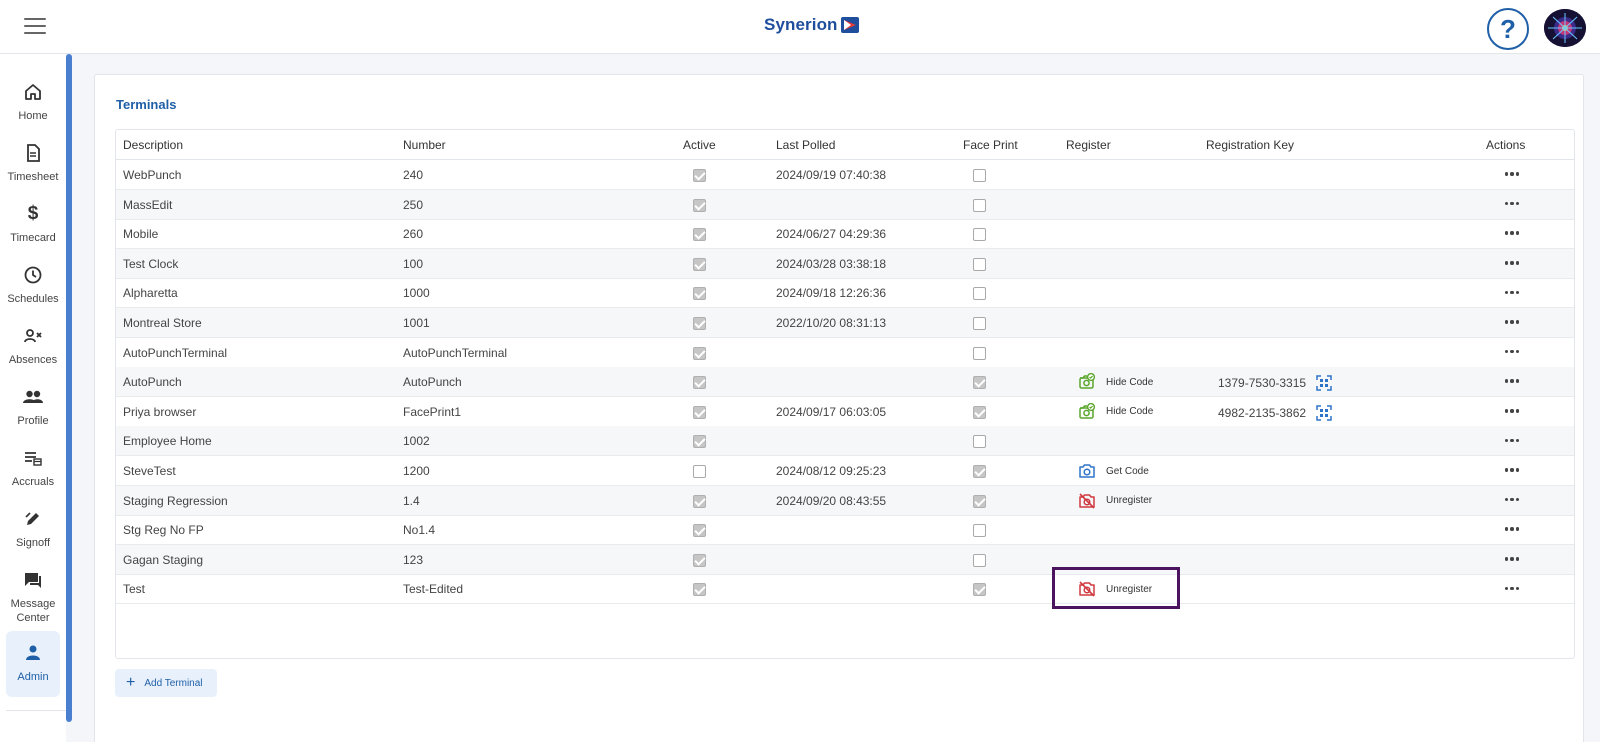 This screenshot has height=742, width=1600. I want to click on column-header: Registration Key, so click(1250, 145).